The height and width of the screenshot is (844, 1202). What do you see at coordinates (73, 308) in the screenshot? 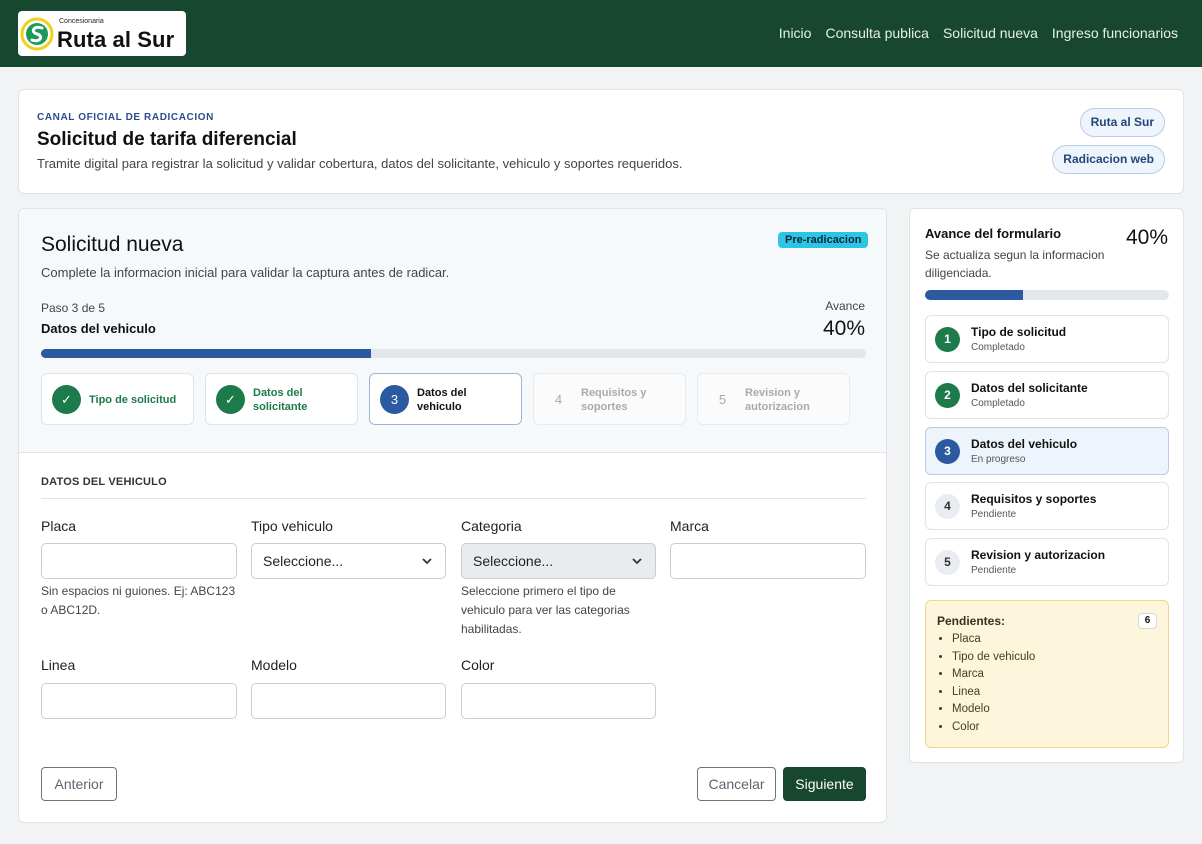
I see `step-counter: Paso 3 de 5` at bounding box center [73, 308].